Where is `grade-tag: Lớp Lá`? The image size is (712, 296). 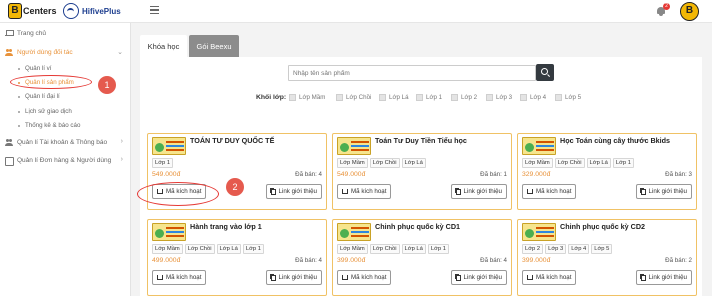 grade-tag: Lớp Lá is located at coordinates (598, 163).